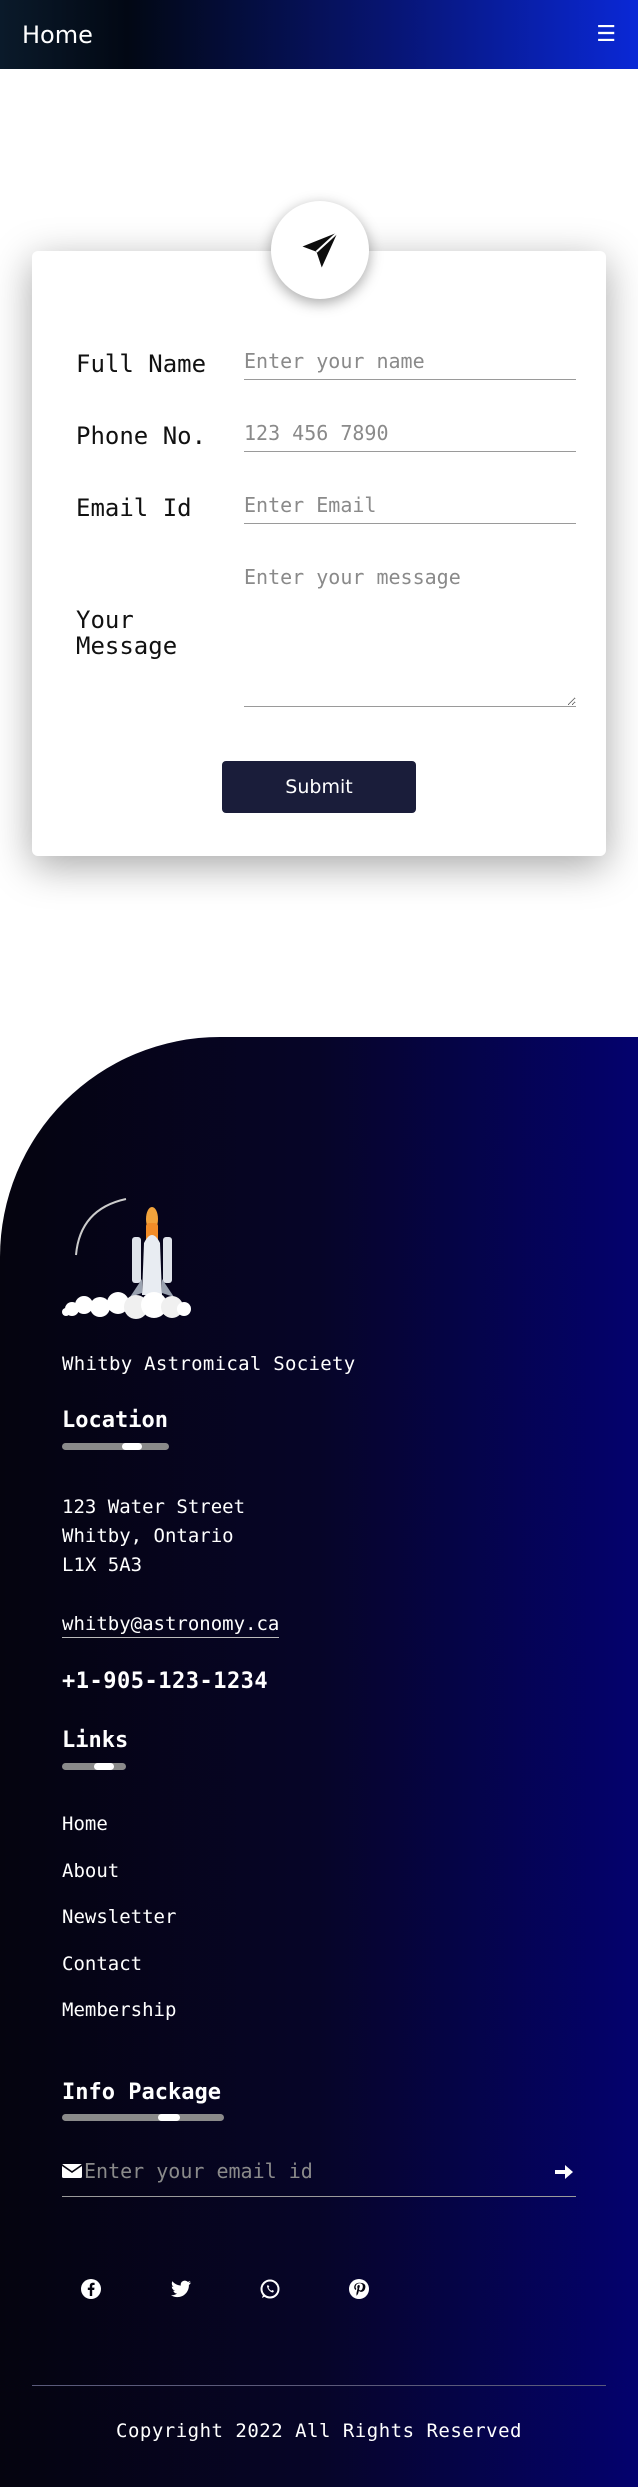 The width and height of the screenshot is (638, 2487). I want to click on submit-button: Submit, so click(319, 787).